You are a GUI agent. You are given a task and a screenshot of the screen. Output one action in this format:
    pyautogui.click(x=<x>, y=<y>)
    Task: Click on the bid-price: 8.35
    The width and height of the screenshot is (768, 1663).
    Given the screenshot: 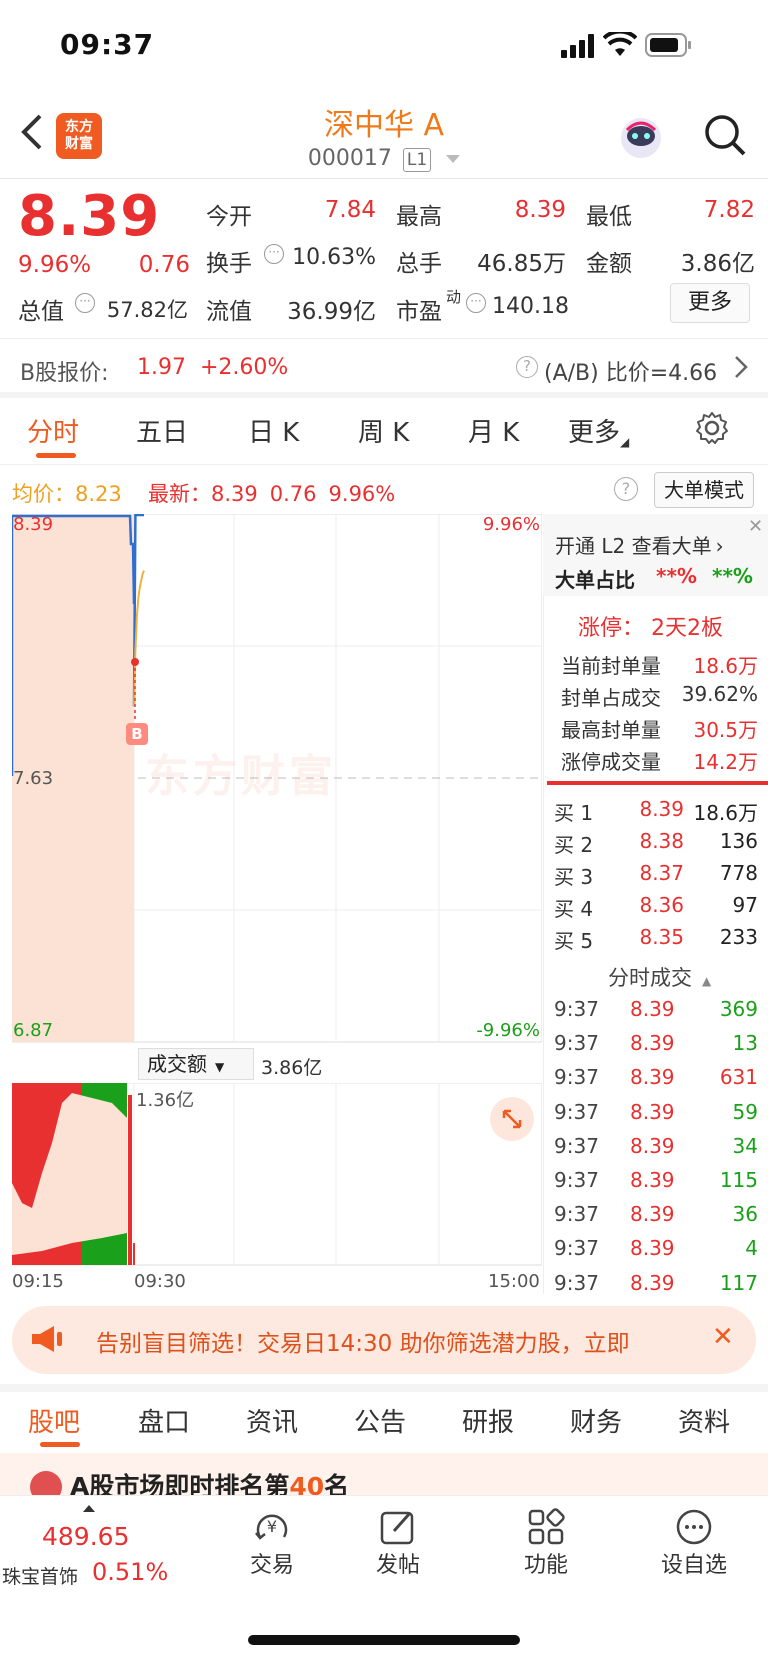 What is the action you would take?
    pyautogui.click(x=661, y=937)
    